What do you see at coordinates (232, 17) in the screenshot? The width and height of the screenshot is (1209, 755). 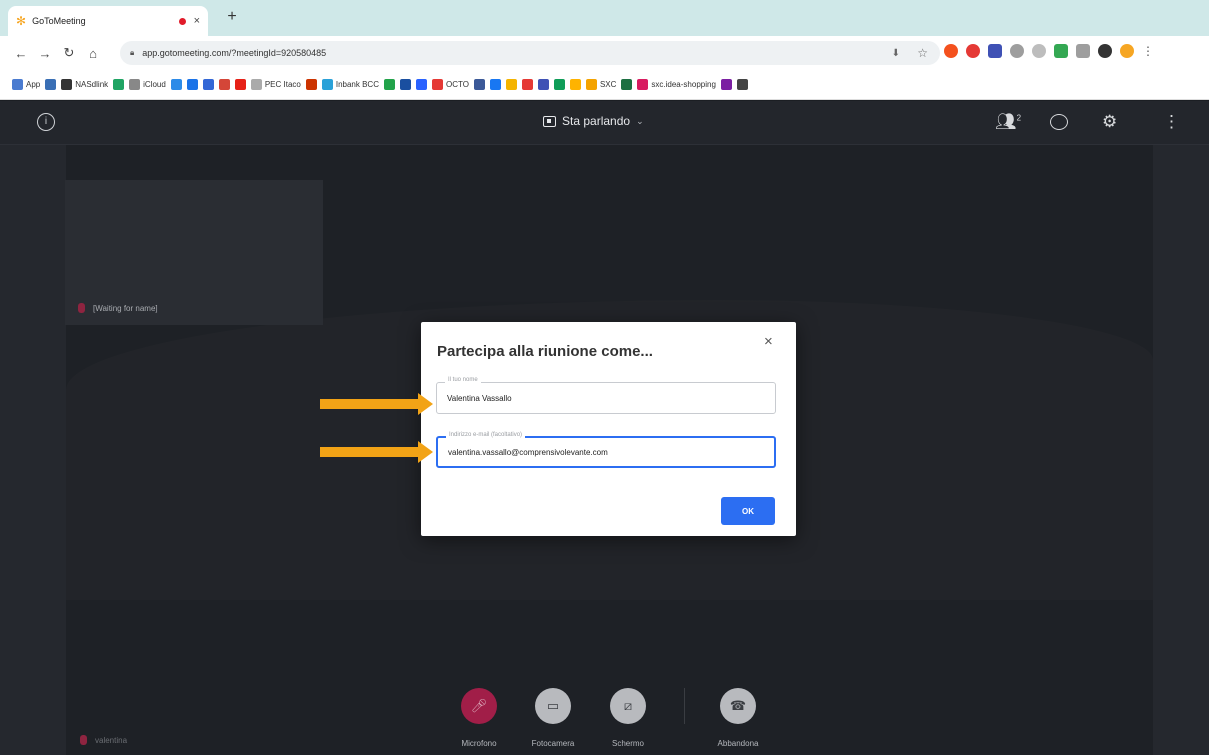 I see `new-tab-button: +` at bounding box center [232, 17].